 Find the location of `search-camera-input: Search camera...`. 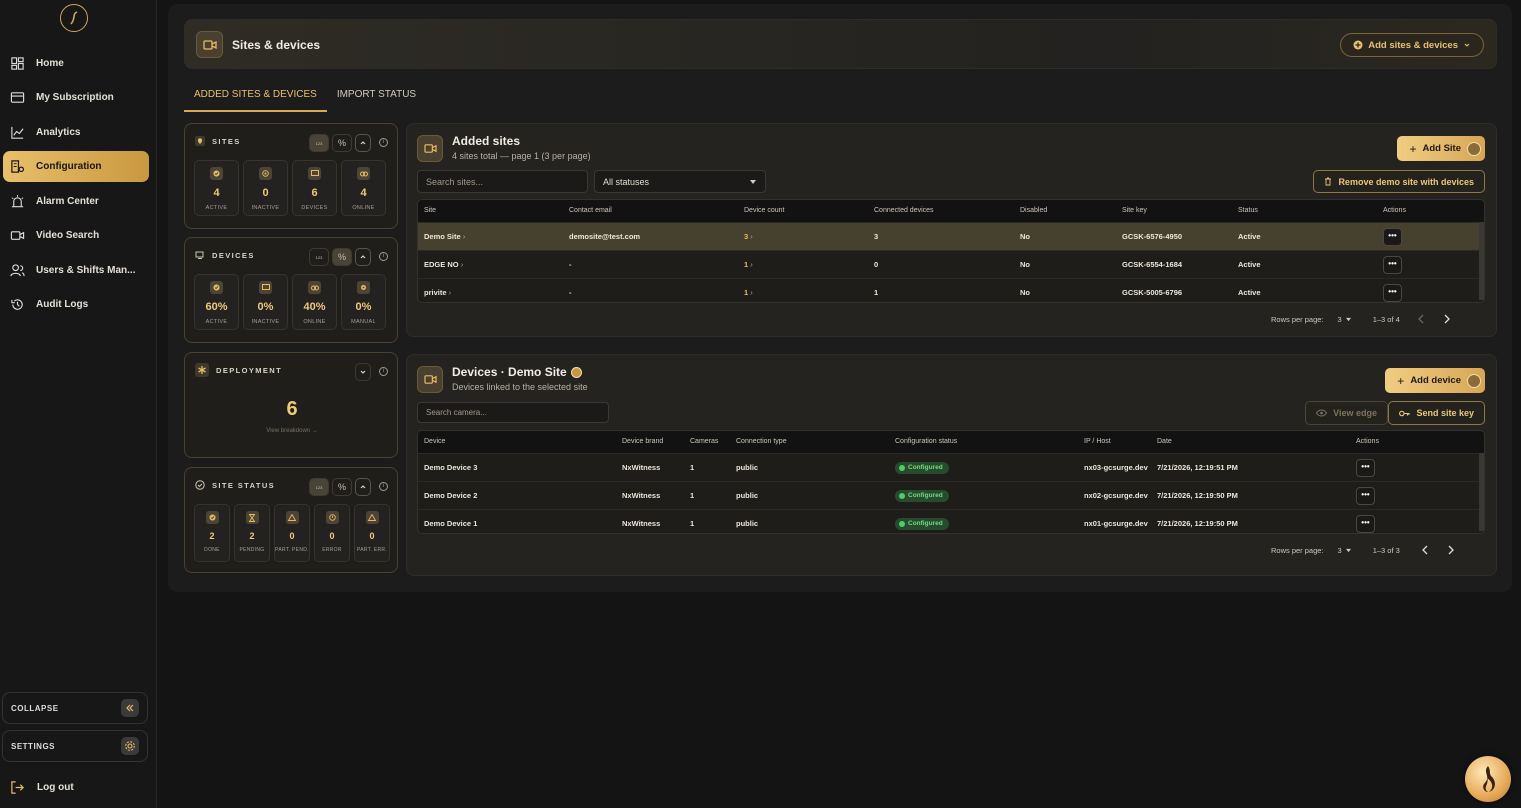

search-camera-input: Search camera... is located at coordinates (513, 412).